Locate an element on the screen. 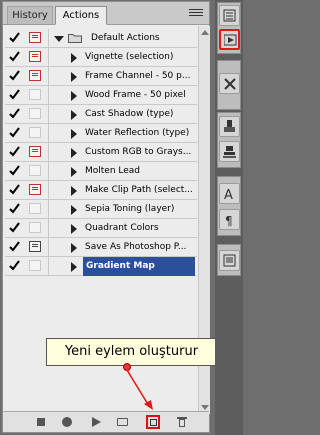 This screenshot has height=435, width=320. play-button is located at coordinates (96, 422).